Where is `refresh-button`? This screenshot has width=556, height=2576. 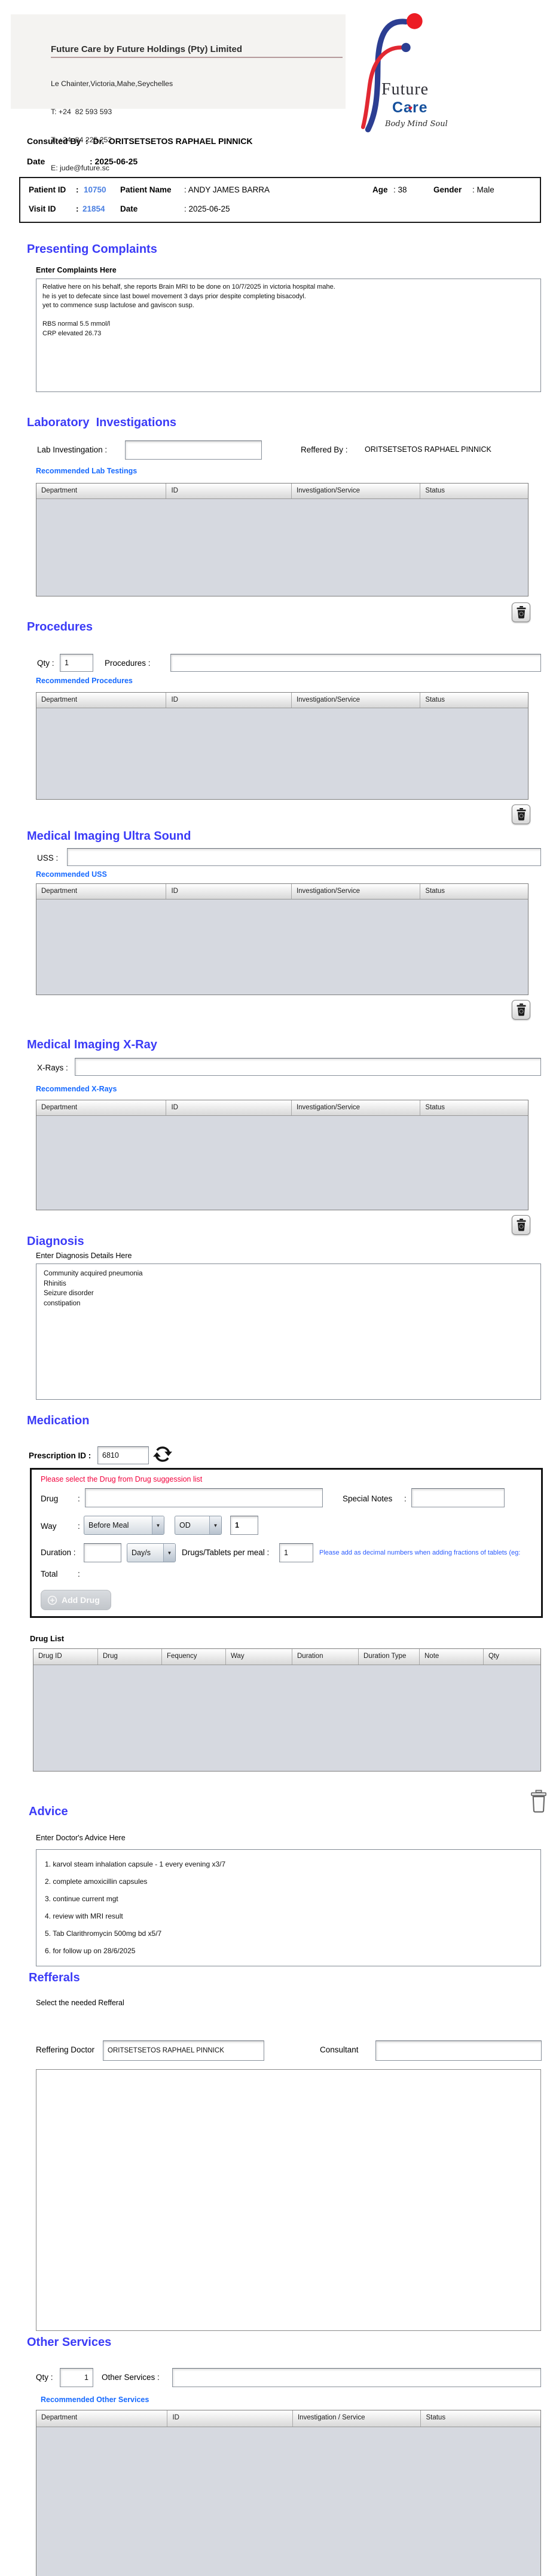 refresh-button is located at coordinates (162, 1454).